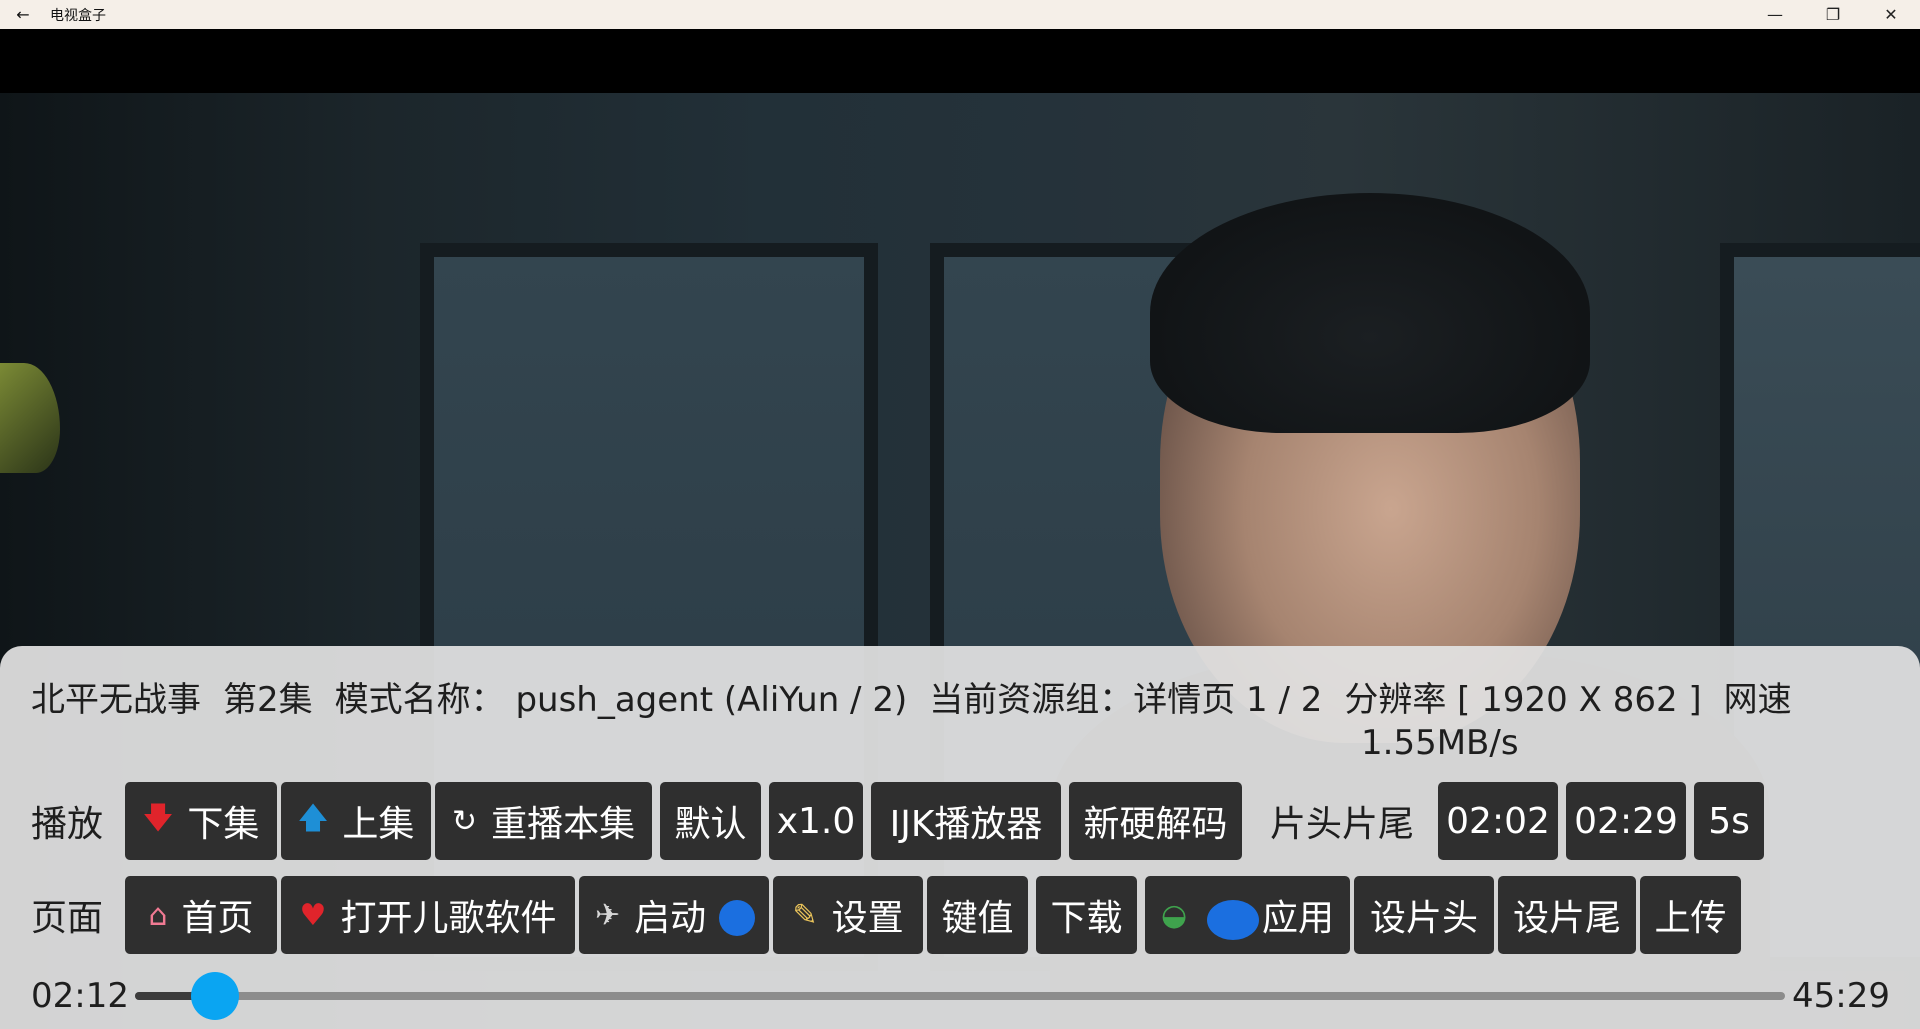 This screenshot has height=1029, width=1920. What do you see at coordinates (464, 821) in the screenshot?
I see `replay-icon: ↻` at bounding box center [464, 821].